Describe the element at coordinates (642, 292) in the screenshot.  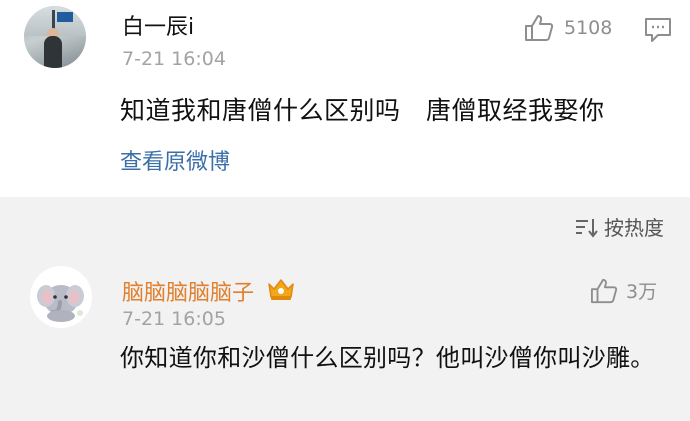
I see `comment-like-count: 3万` at that location.